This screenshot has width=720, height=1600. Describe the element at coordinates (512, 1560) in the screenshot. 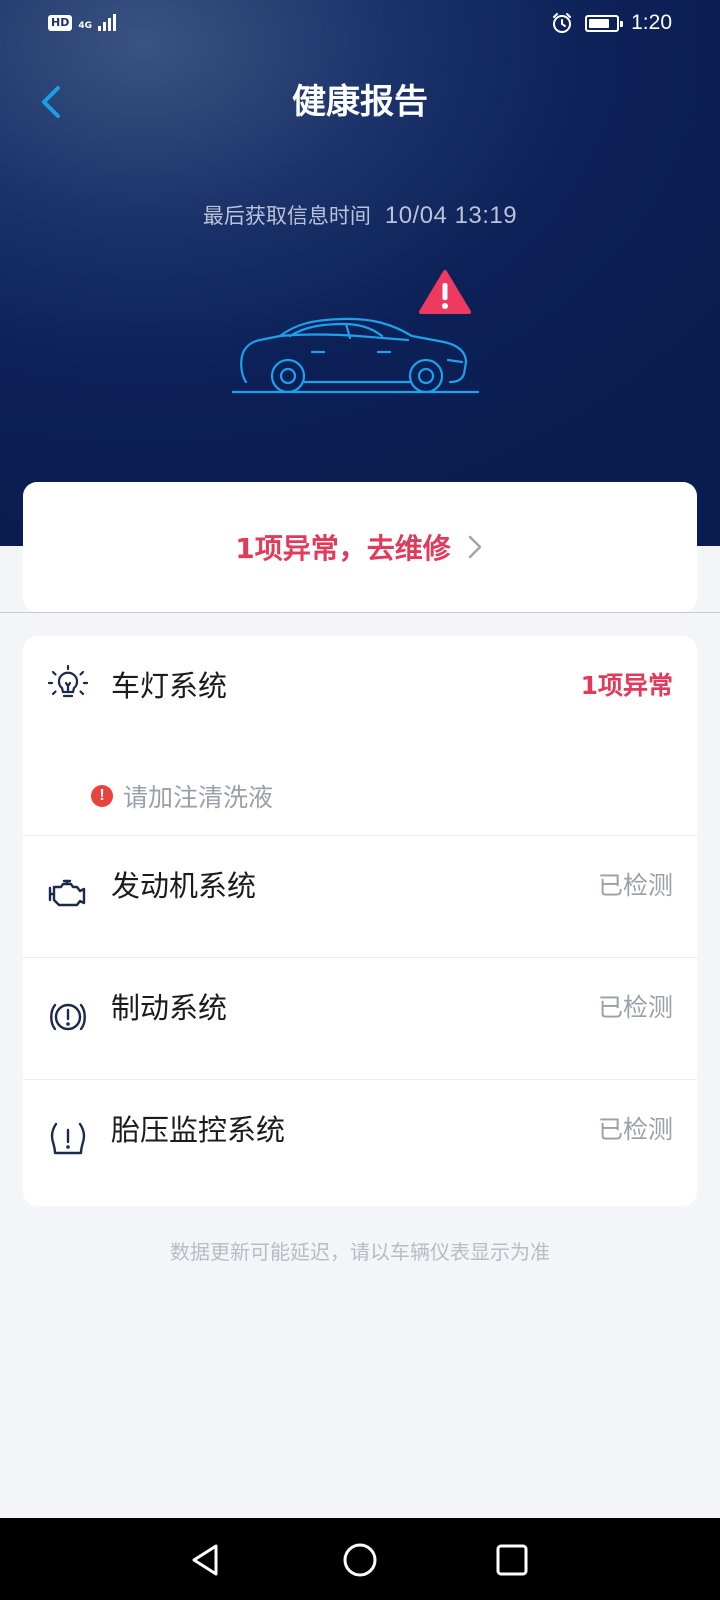

I see `recents-square-icon` at that location.